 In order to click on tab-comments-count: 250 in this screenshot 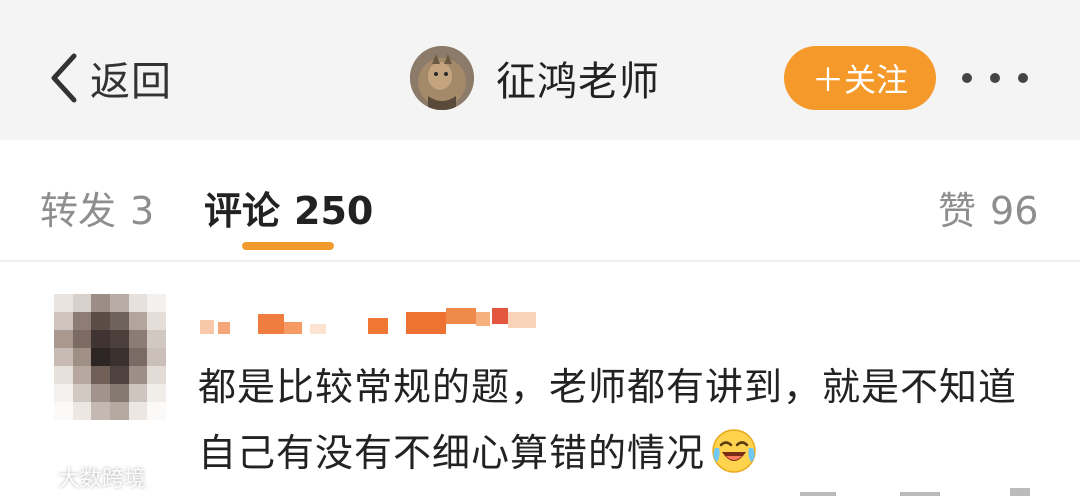, I will do `click(334, 211)`.